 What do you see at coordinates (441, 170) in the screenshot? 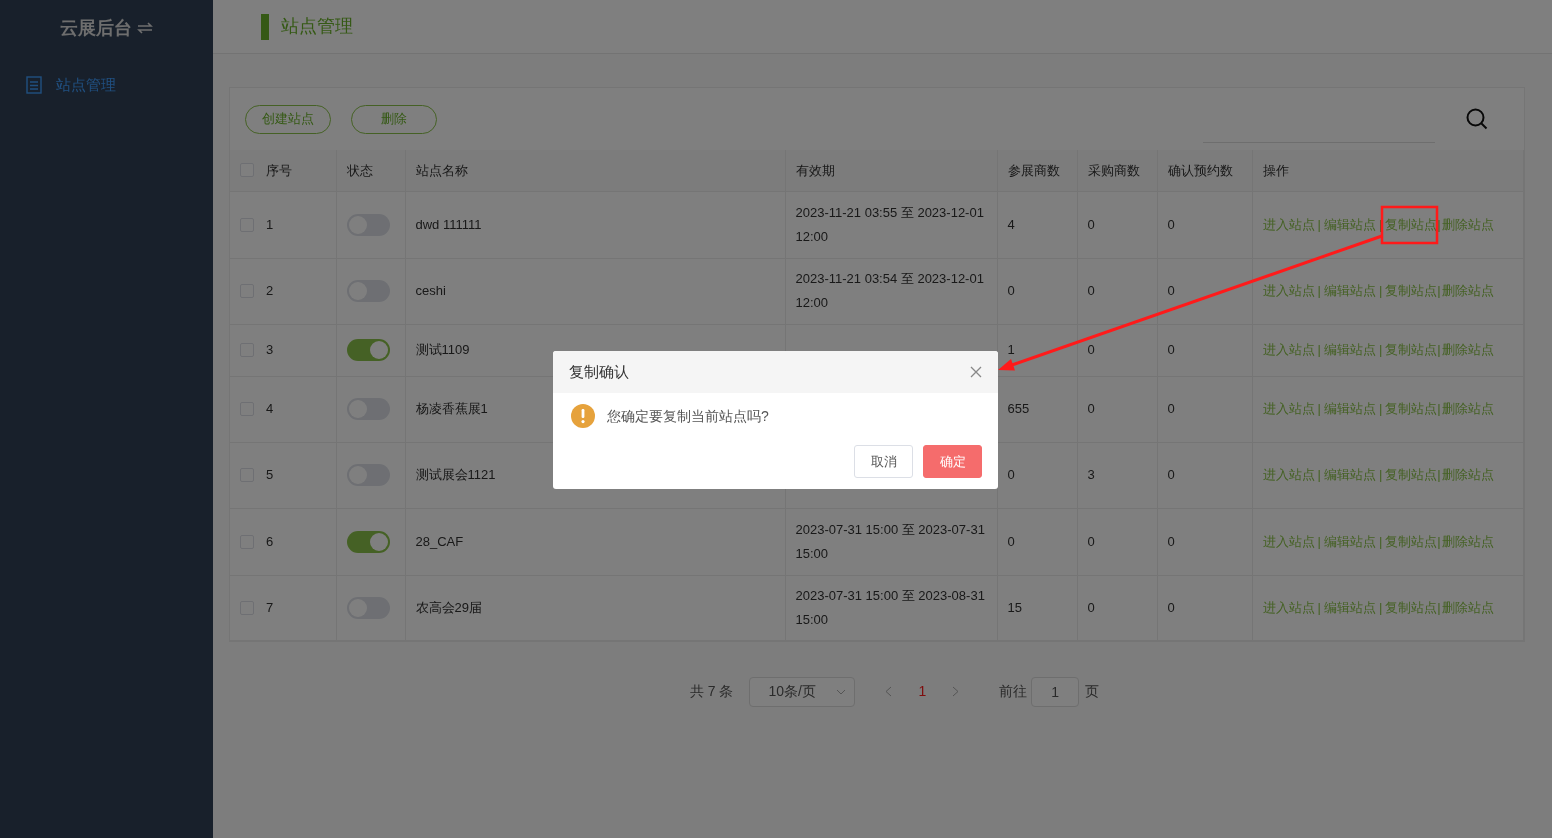
I see `column-header: 站点名称` at bounding box center [441, 170].